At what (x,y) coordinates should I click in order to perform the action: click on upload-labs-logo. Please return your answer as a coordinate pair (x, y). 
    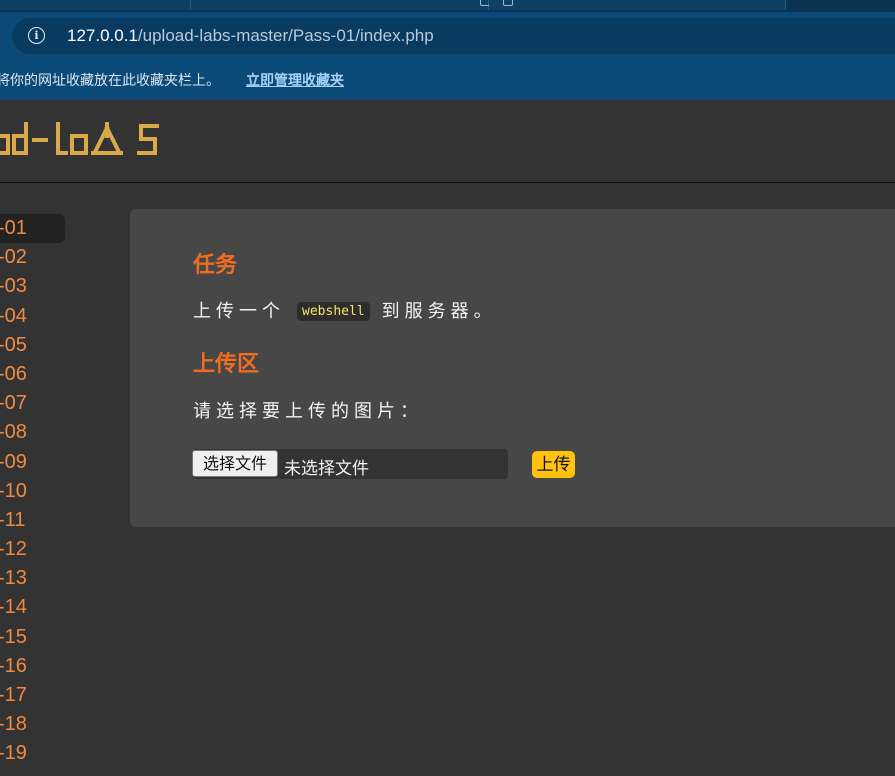
    Looking at the image, I should click on (79, 138).